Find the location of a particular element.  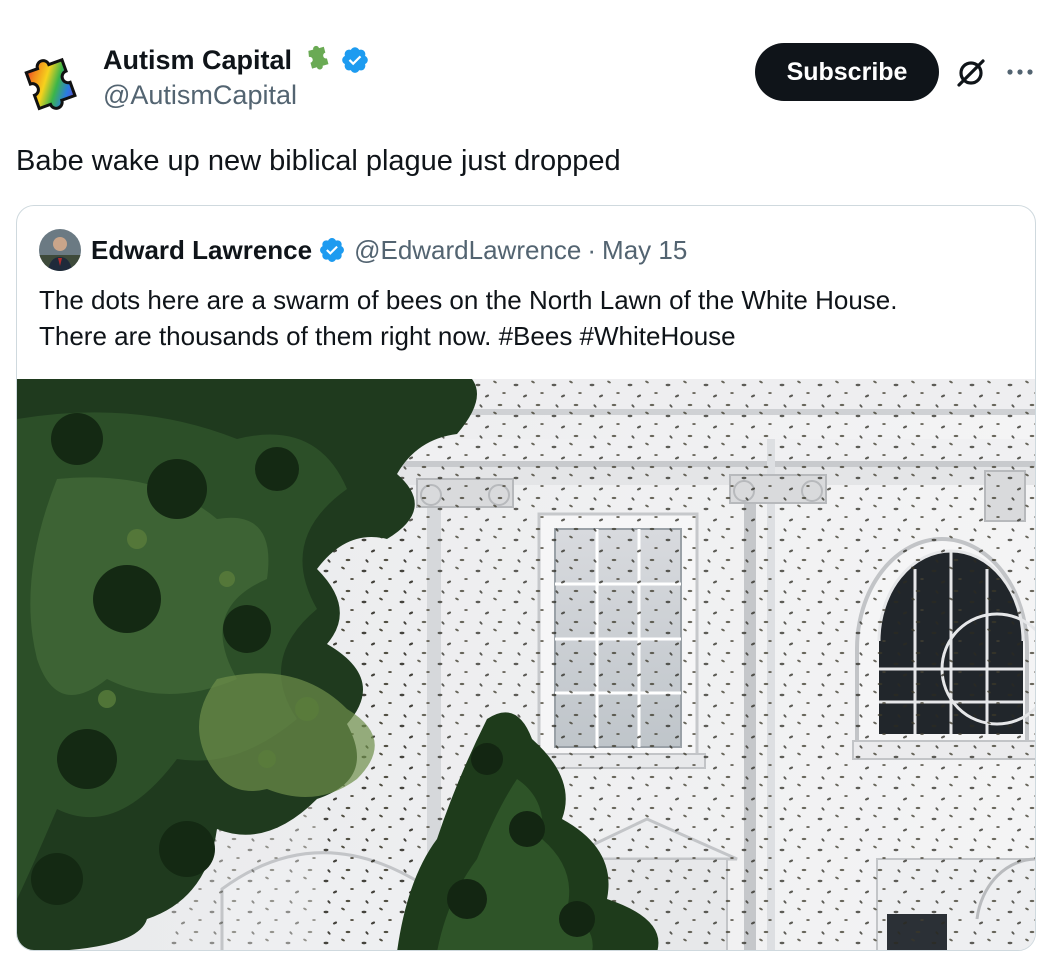

more-horizontal-icon is located at coordinates (1020, 72).